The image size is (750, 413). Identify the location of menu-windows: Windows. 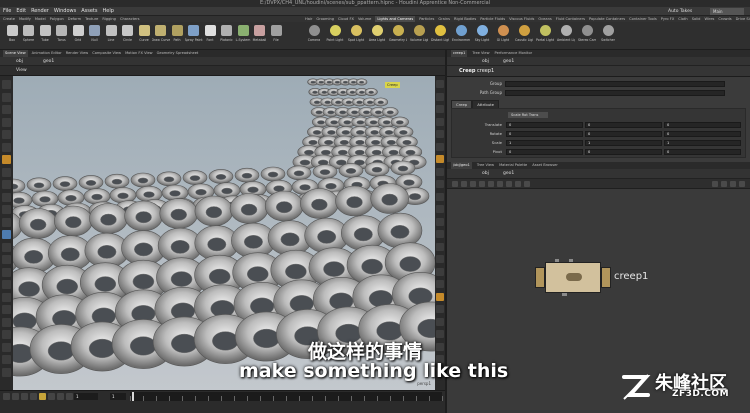
(65, 11).